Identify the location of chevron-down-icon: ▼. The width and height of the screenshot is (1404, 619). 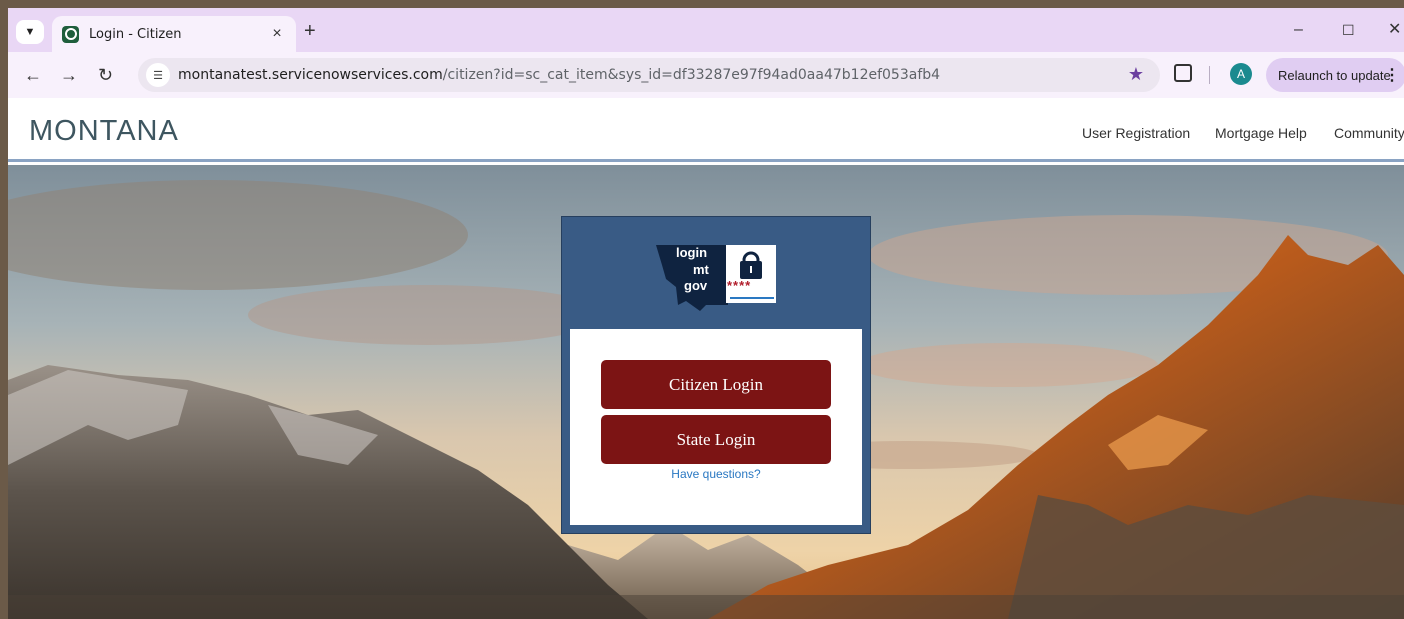
(30, 32).